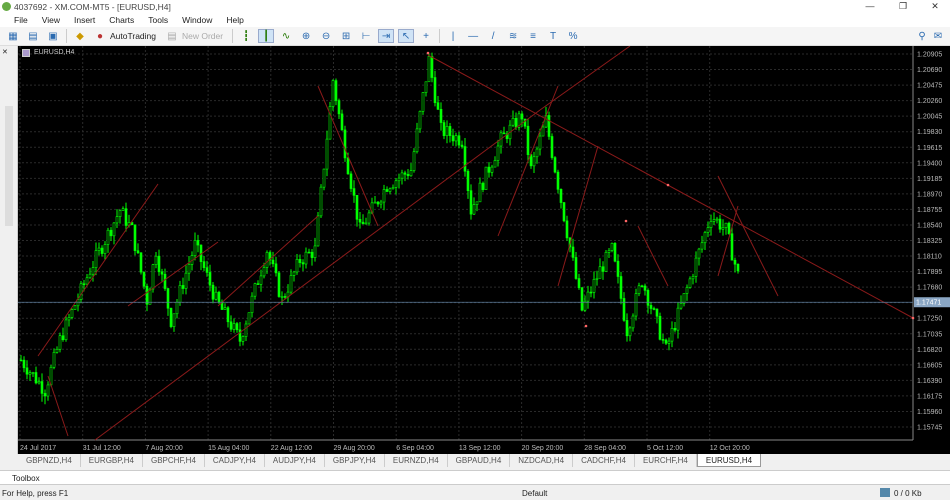  What do you see at coordinates (406, 36) in the screenshot?
I see `cursor-icon: ↖` at bounding box center [406, 36].